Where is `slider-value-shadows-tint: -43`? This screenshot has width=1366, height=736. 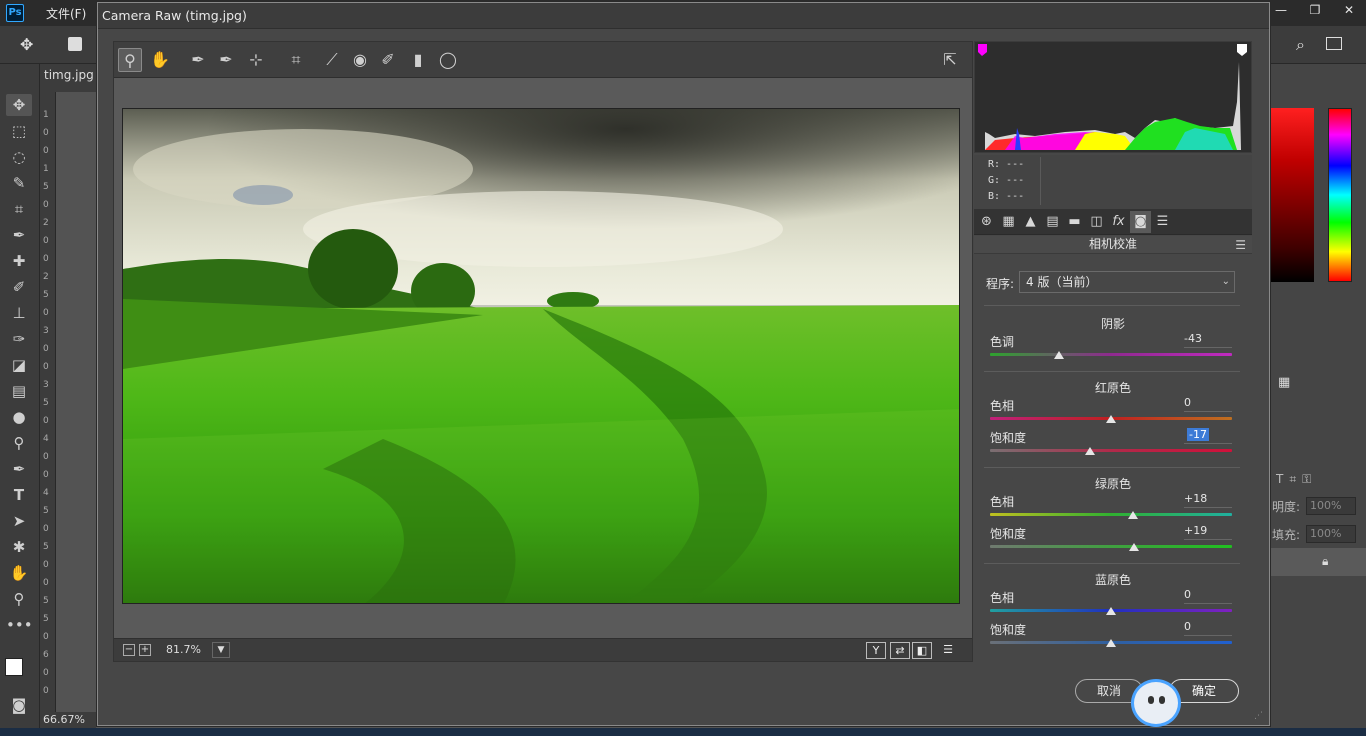 slider-value-shadows-tint: -43 is located at coordinates (1208, 338).